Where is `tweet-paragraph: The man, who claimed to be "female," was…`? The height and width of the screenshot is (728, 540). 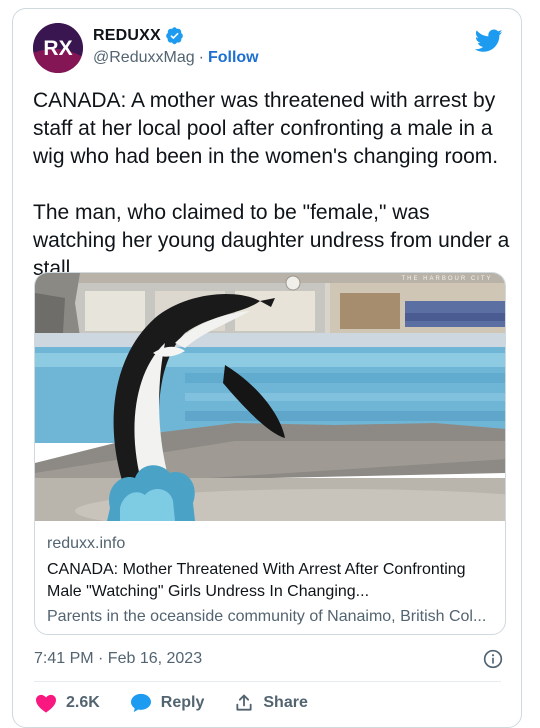
tweet-paragraph: The man, who claimed to be "female," was… is located at coordinates (271, 240).